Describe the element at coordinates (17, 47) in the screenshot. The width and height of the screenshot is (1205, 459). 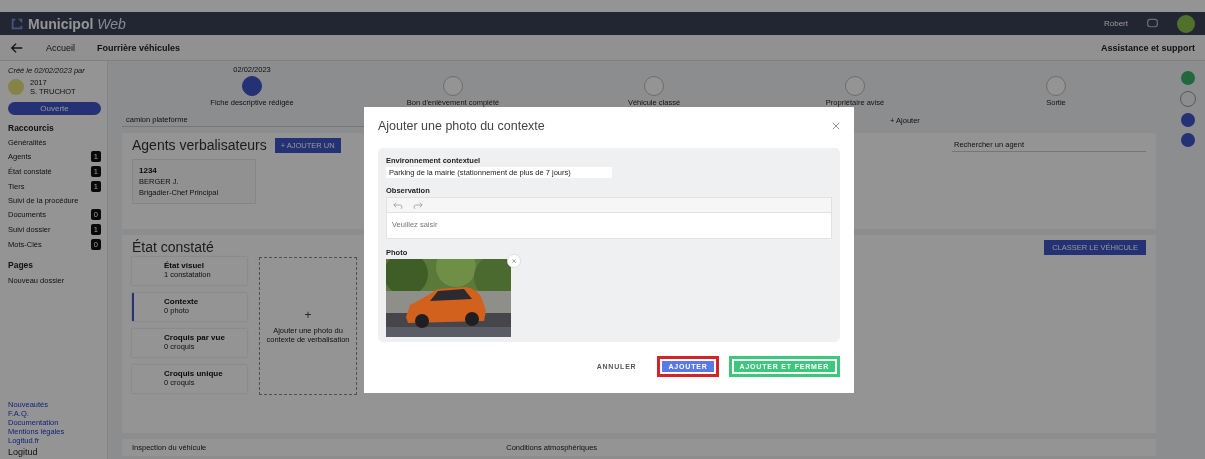
I see `back-arrow-icon` at that location.